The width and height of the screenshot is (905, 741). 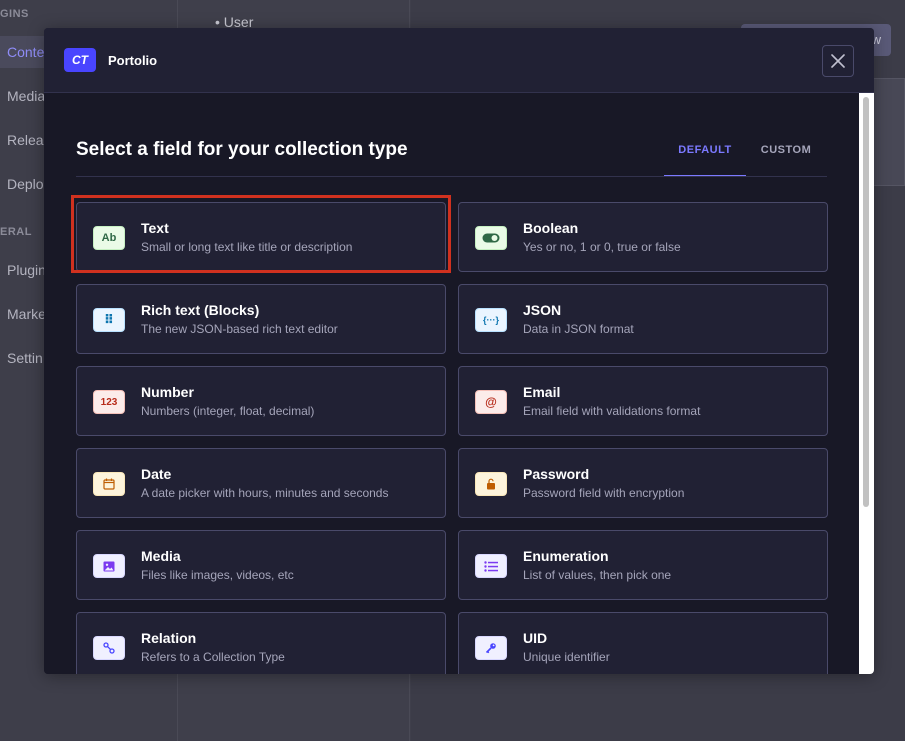 What do you see at coordinates (459, 60) in the screenshot?
I see `modal-header: CT Portolio` at bounding box center [459, 60].